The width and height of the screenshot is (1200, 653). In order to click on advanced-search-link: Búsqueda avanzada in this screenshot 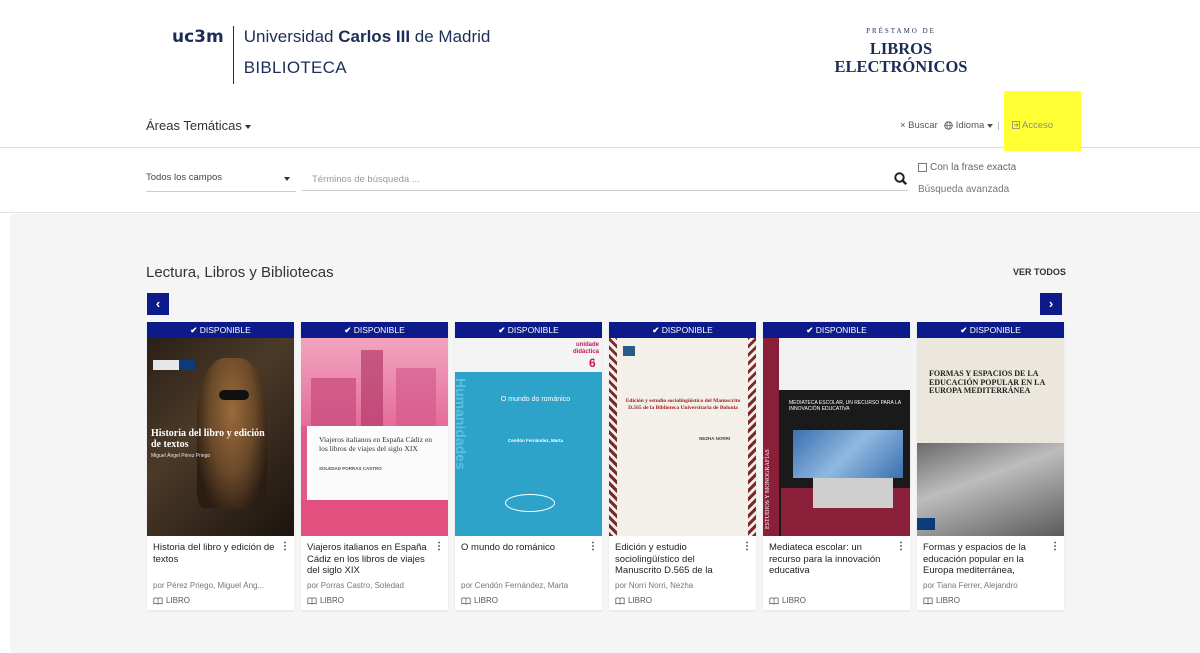, I will do `click(963, 189)`.